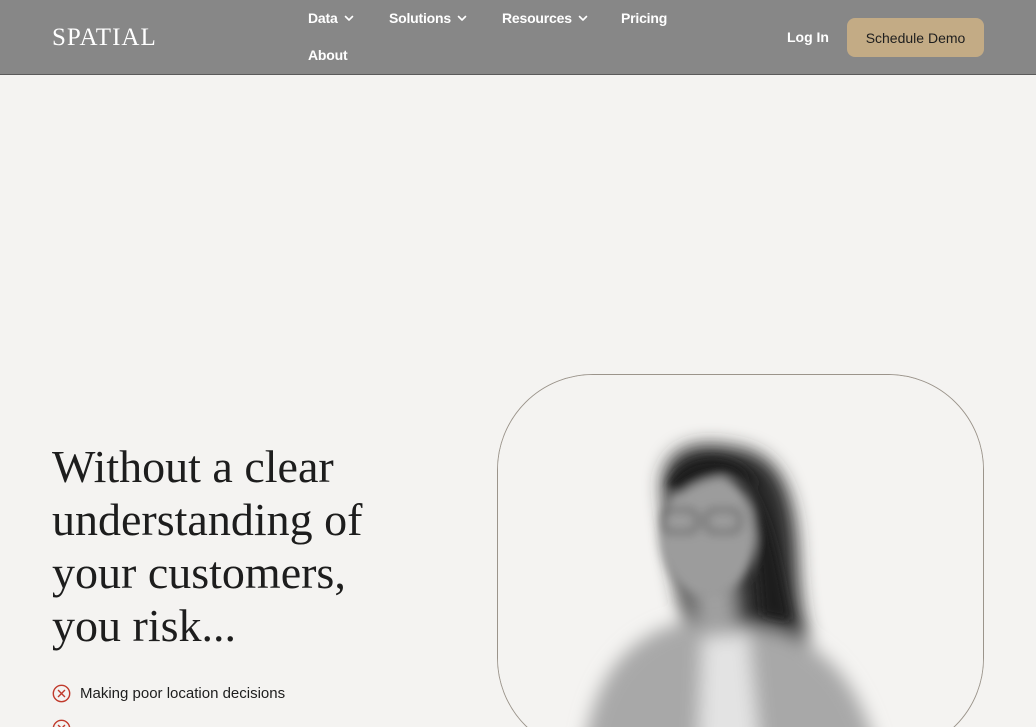  I want to click on headline-line: understanding of, so click(207, 519).